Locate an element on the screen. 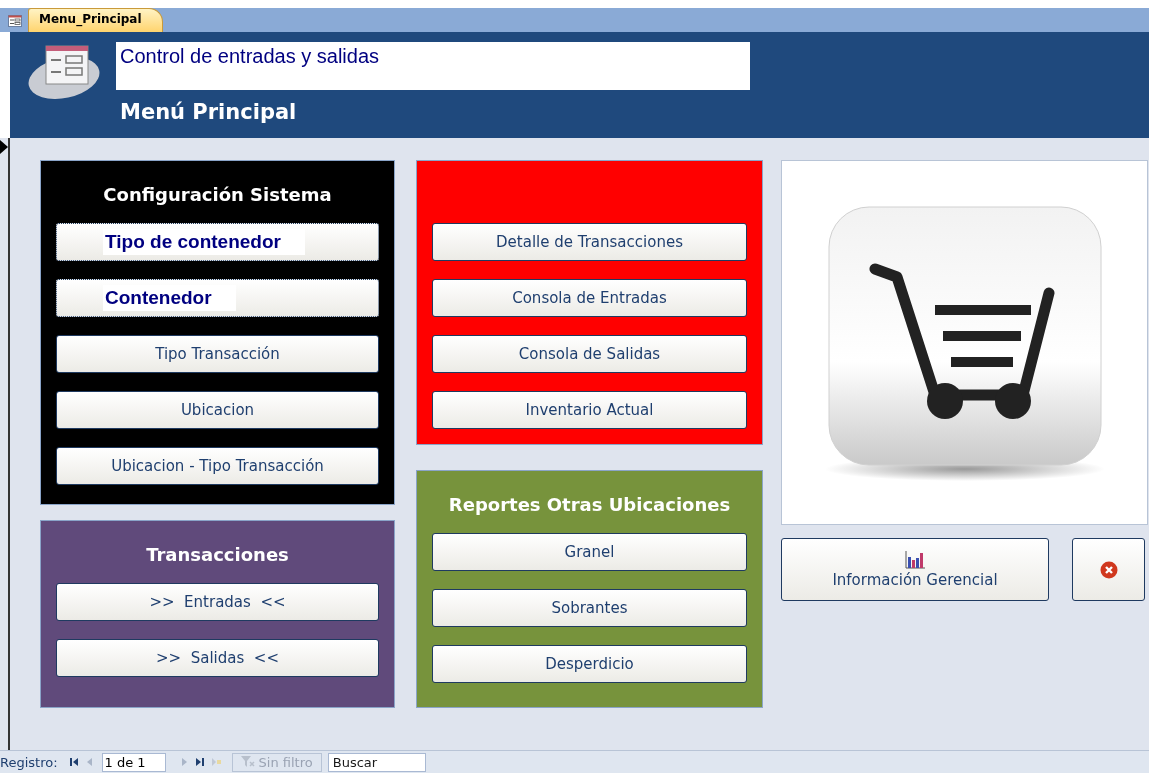 Image resolution: width=1149 pixels, height=773 pixels. menu-button: Consola de Salidas is located at coordinates (589, 354).